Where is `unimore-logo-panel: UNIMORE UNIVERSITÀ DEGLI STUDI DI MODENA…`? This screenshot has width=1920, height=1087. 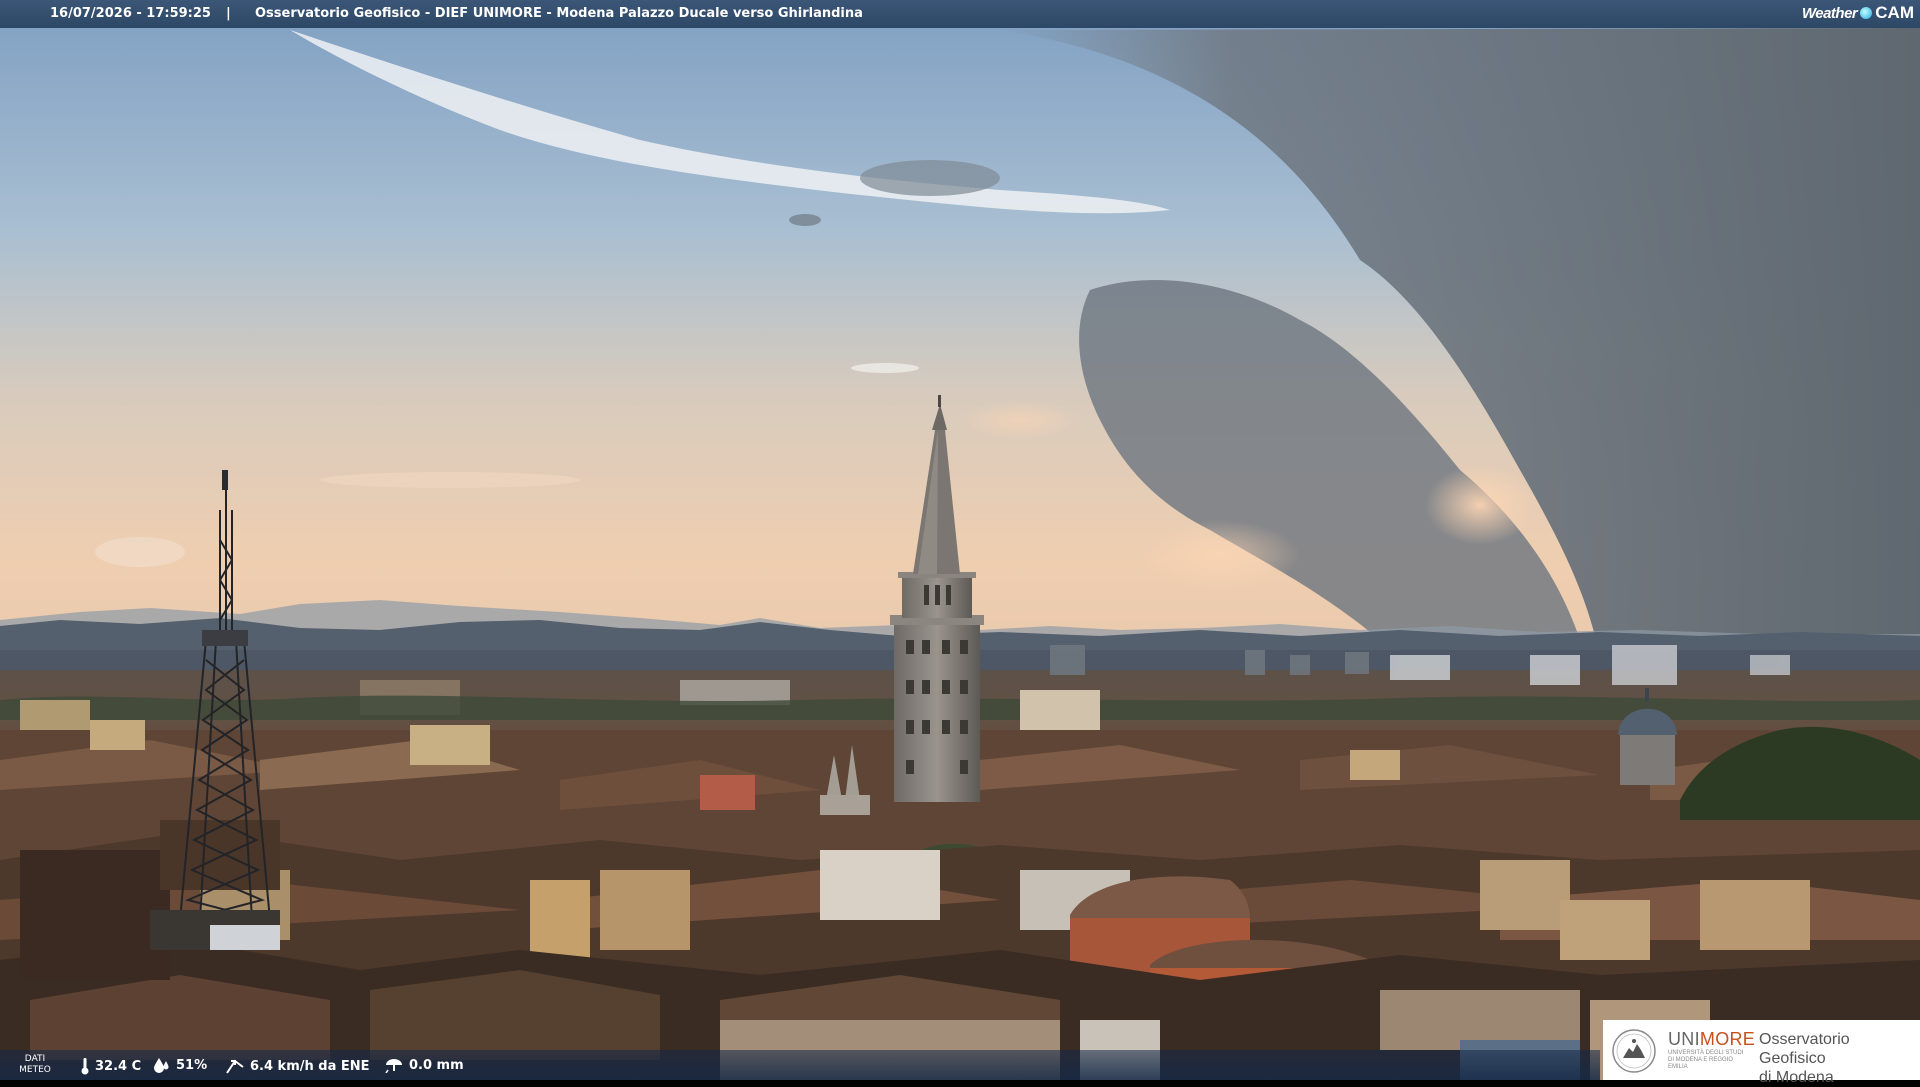 unimore-logo-panel: UNIMORE UNIVERSITÀ DEGLI STUDI DI MODENA… is located at coordinates (1761, 1053).